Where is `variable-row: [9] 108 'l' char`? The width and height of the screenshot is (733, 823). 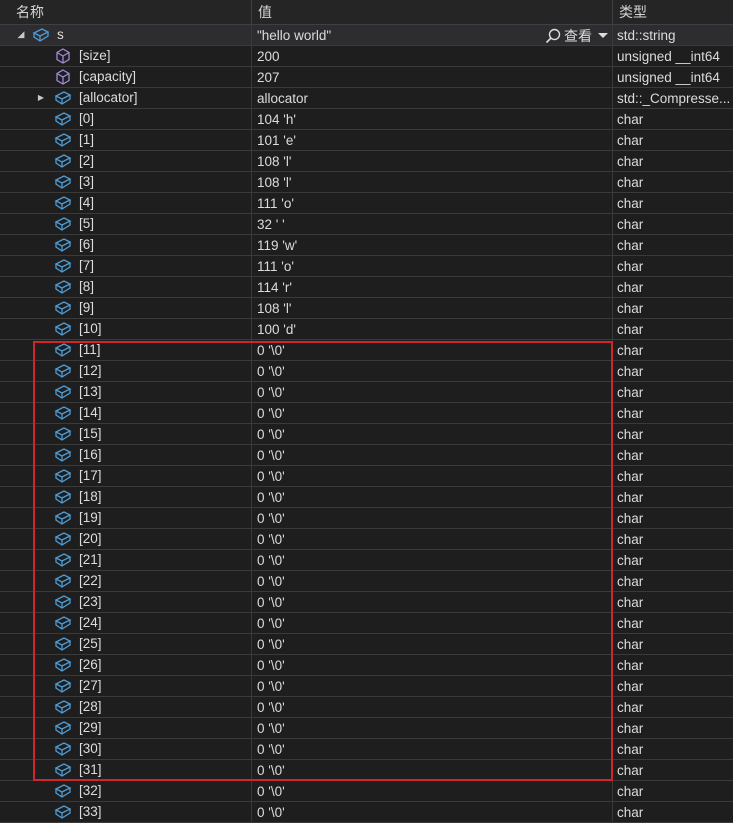 variable-row: [9] 108 'l' char is located at coordinates (366, 308).